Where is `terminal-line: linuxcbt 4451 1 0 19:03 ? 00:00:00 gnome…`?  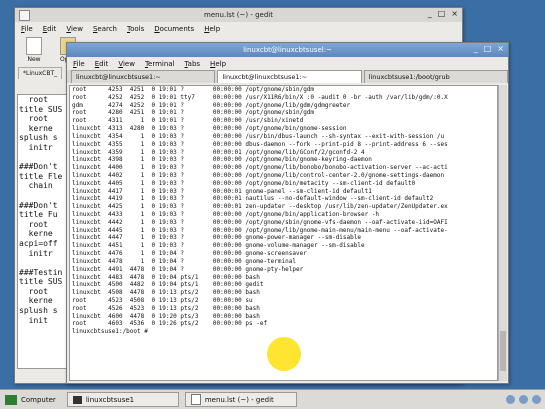 terminal-line: linuxcbt 4451 1 0 19:03 ? 00:00:00 gnome… is located at coordinates (218, 246).